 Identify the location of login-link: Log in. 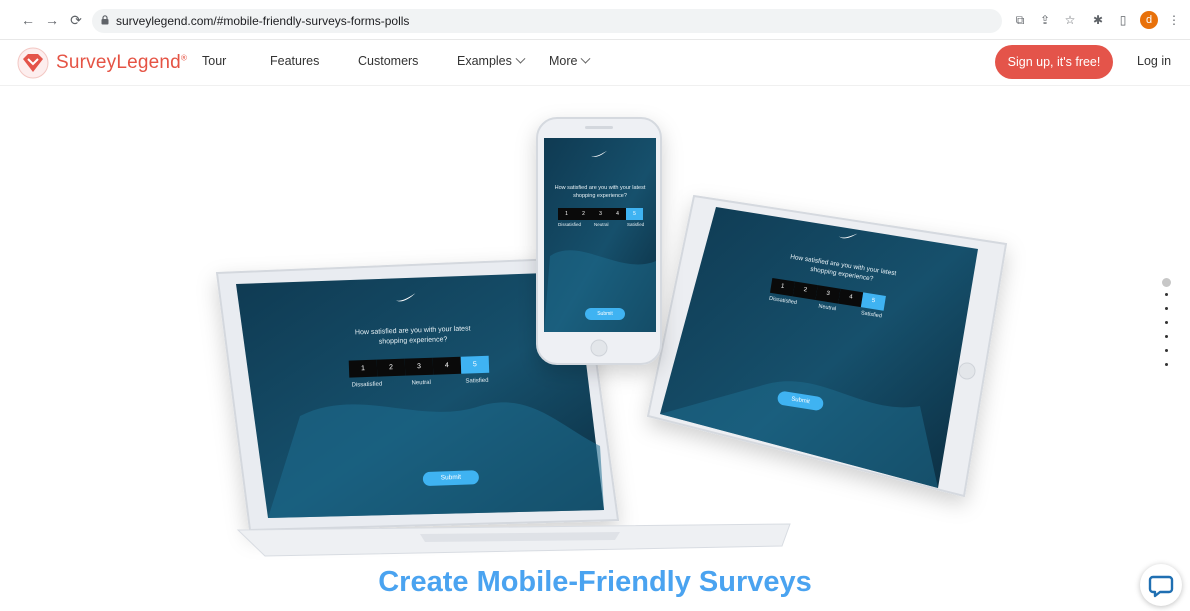
(1154, 61).